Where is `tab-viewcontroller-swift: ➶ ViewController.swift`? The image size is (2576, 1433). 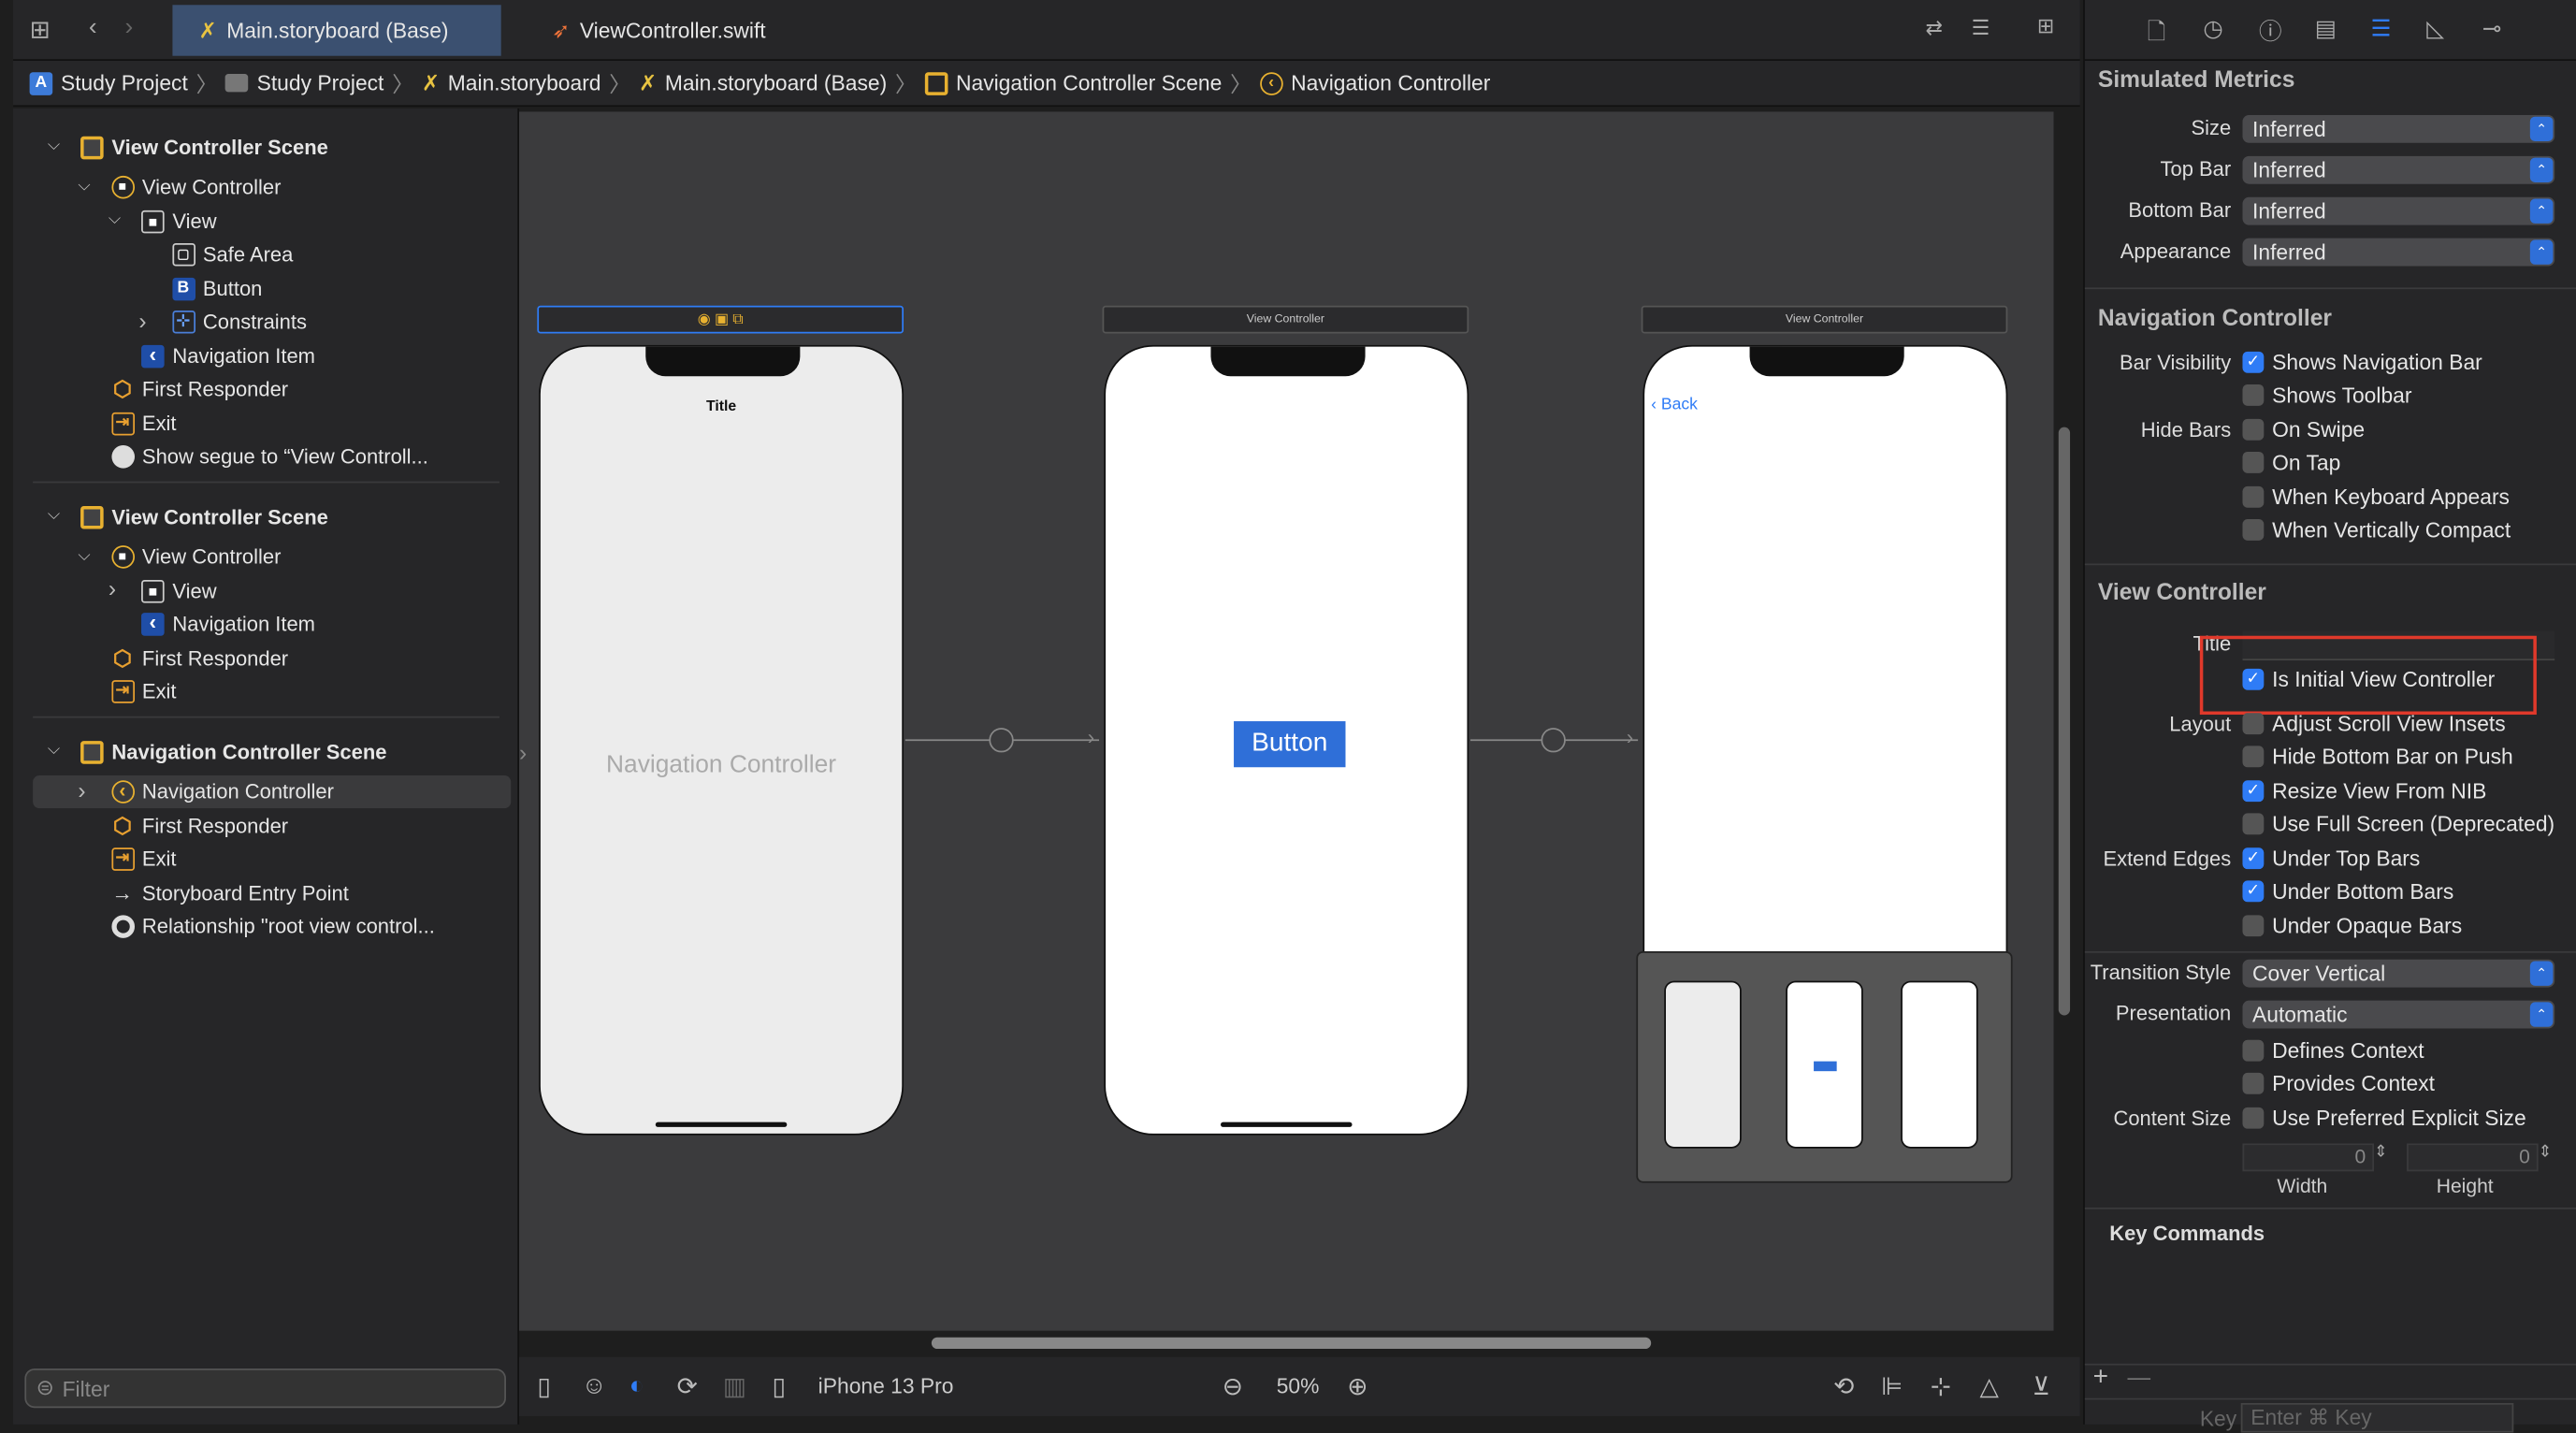
tab-viewcontroller-swift: ➶ ViewController.swift is located at coordinates (659, 30).